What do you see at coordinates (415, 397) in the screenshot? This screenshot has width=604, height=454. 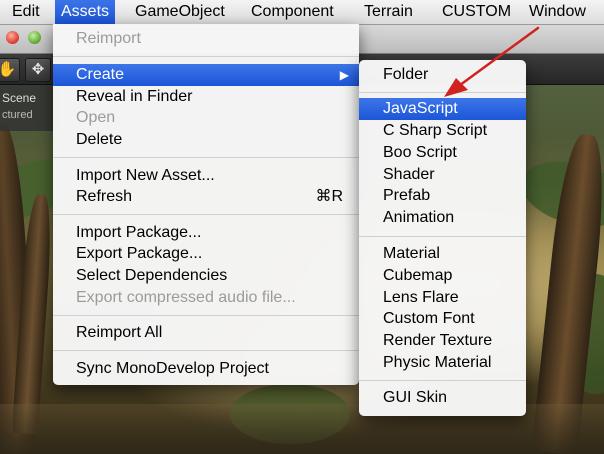 I see `menu-item-label: GUI Skin` at bounding box center [415, 397].